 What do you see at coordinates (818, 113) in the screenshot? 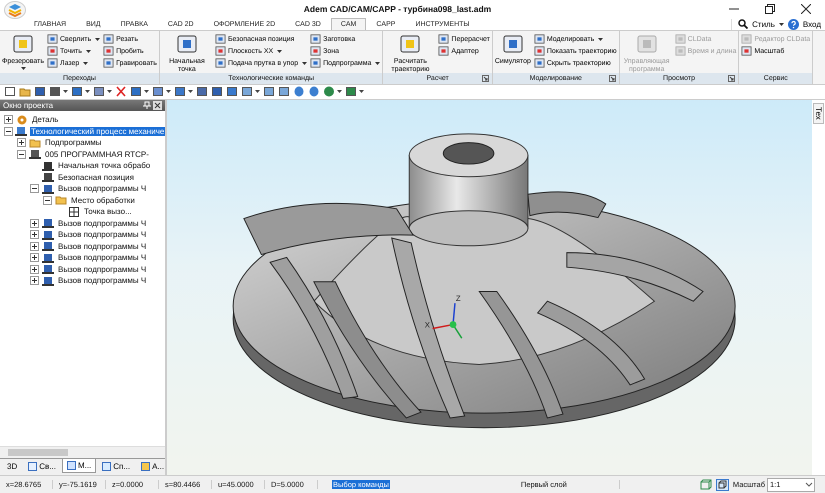
I see `side-panel-tab: Тех` at bounding box center [818, 113].